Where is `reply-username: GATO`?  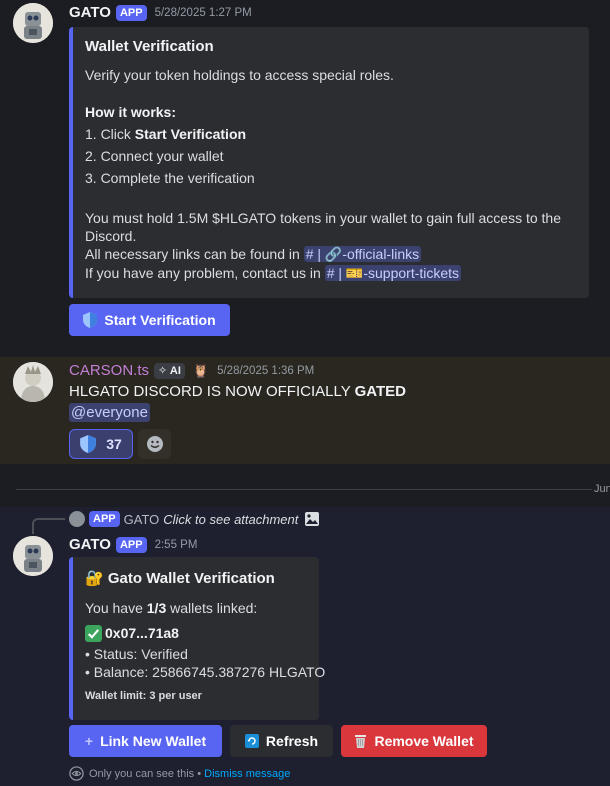 reply-username: GATO is located at coordinates (141, 519).